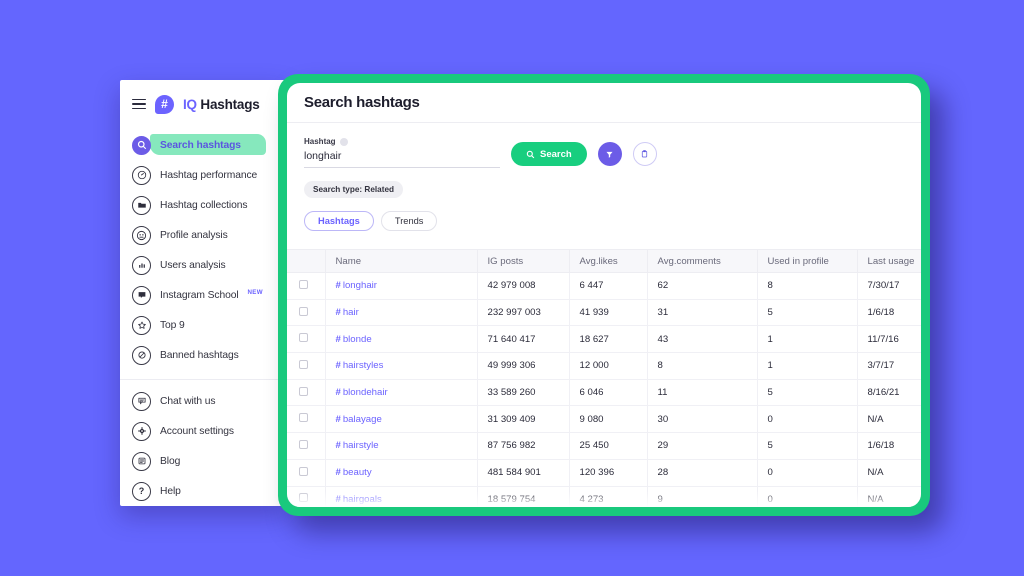  Describe the element at coordinates (807, 286) in the screenshot. I see `row-used-in-profile: 8` at that location.